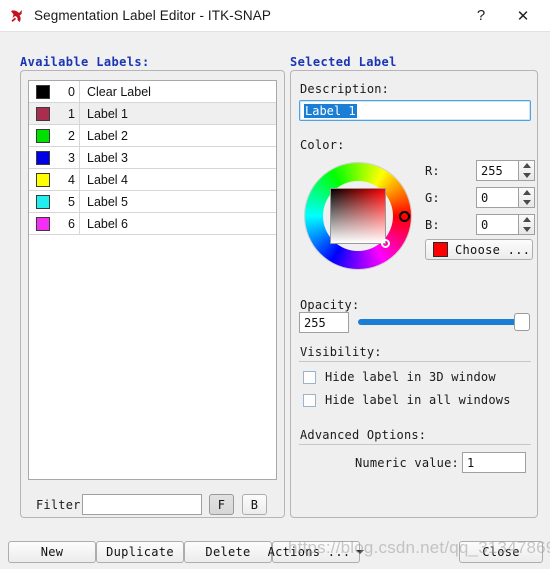  I want to click on green-channel-label: G:, so click(432, 198).